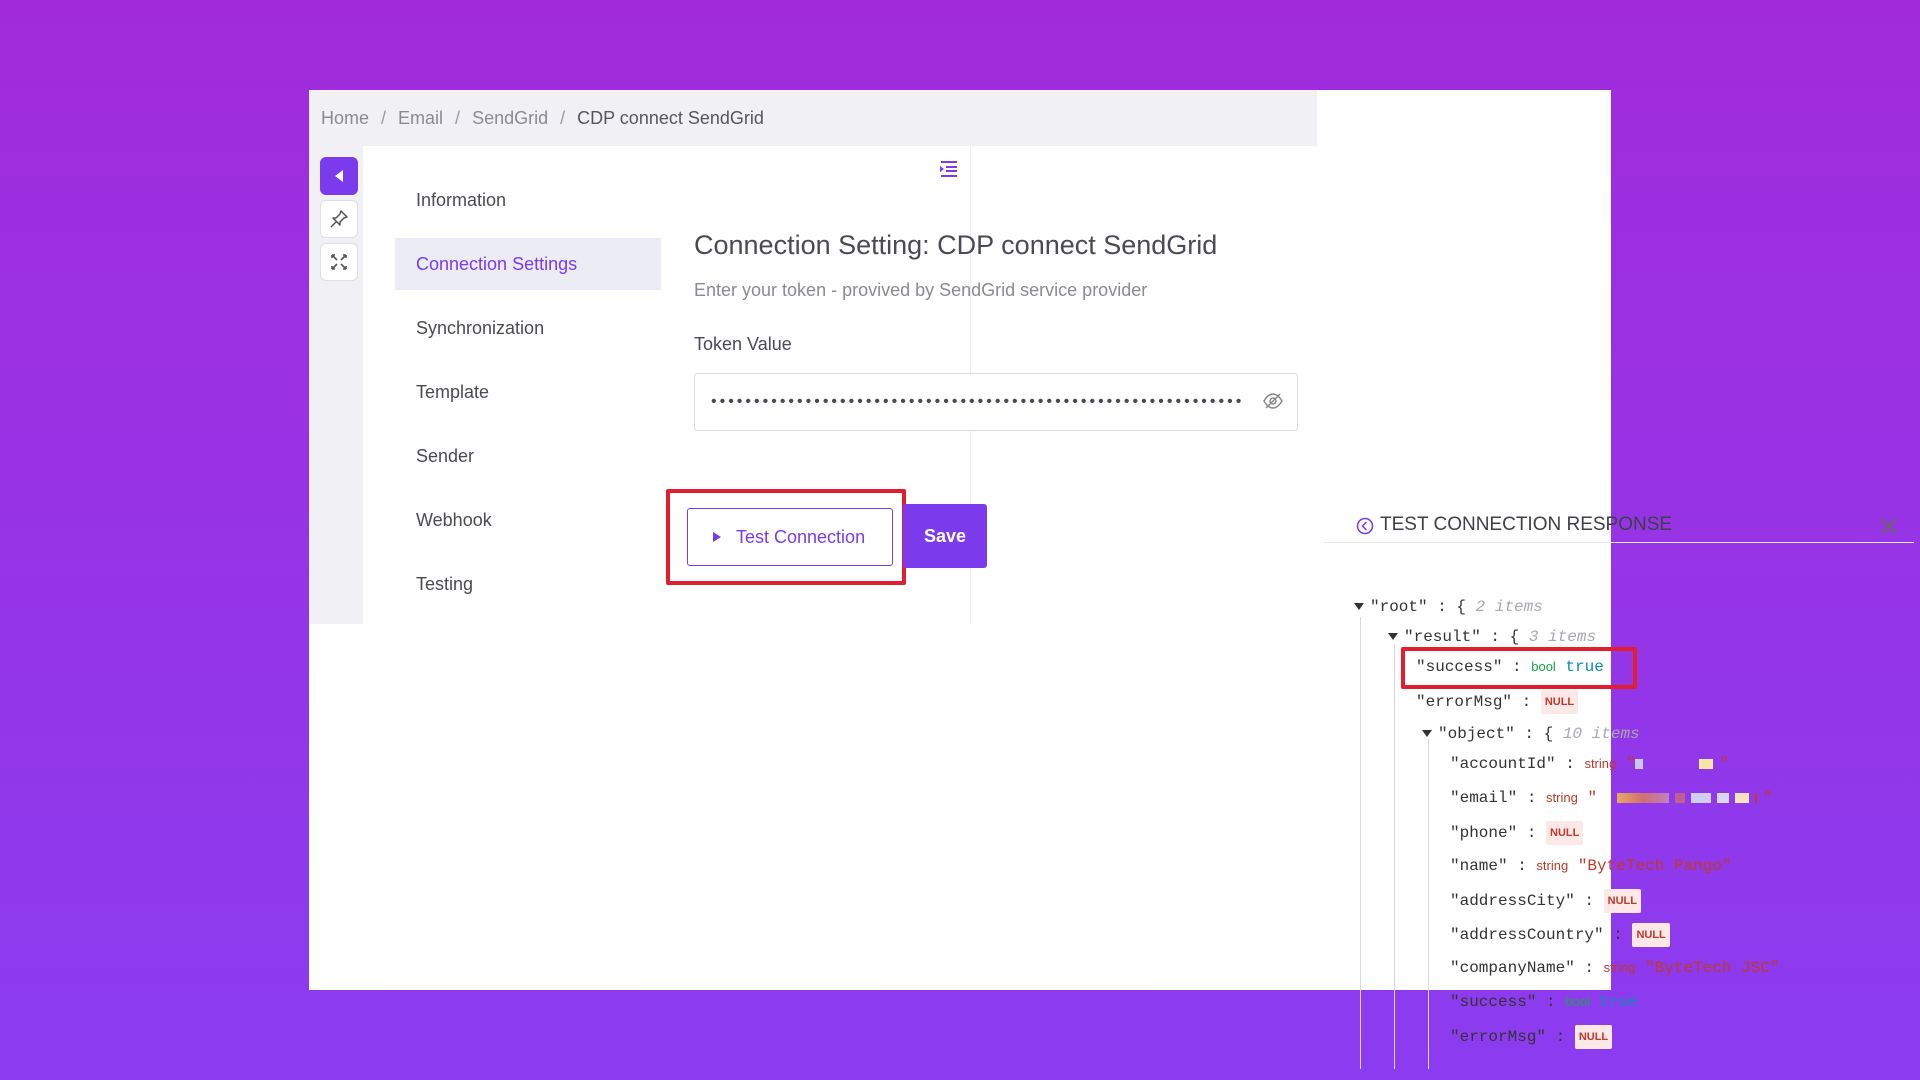 This screenshot has height=1080, width=1920. I want to click on fullscreen-button, so click(339, 262).